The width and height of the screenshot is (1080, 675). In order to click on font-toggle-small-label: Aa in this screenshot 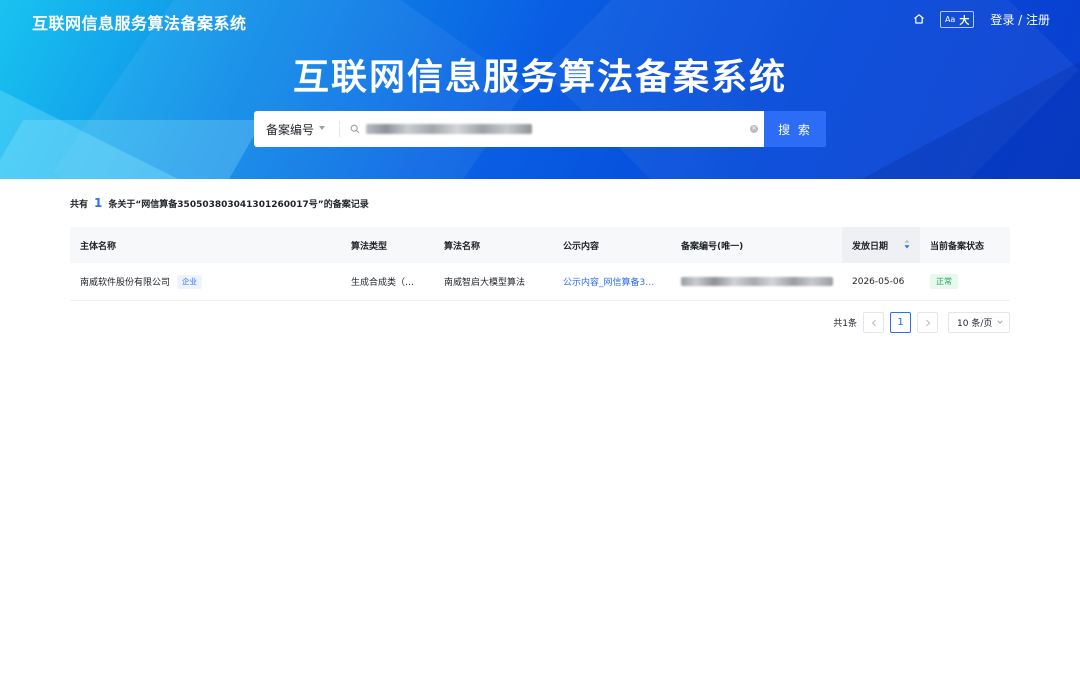, I will do `click(950, 19)`.